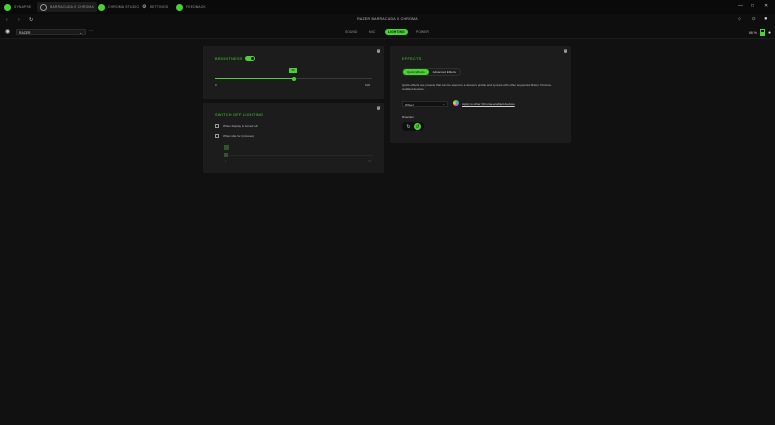 This screenshot has width=775, height=425. What do you see at coordinates (240, 126) in the screenshot?
I see `display-off-label: When display is turned off` at bounding box center [240, 126].